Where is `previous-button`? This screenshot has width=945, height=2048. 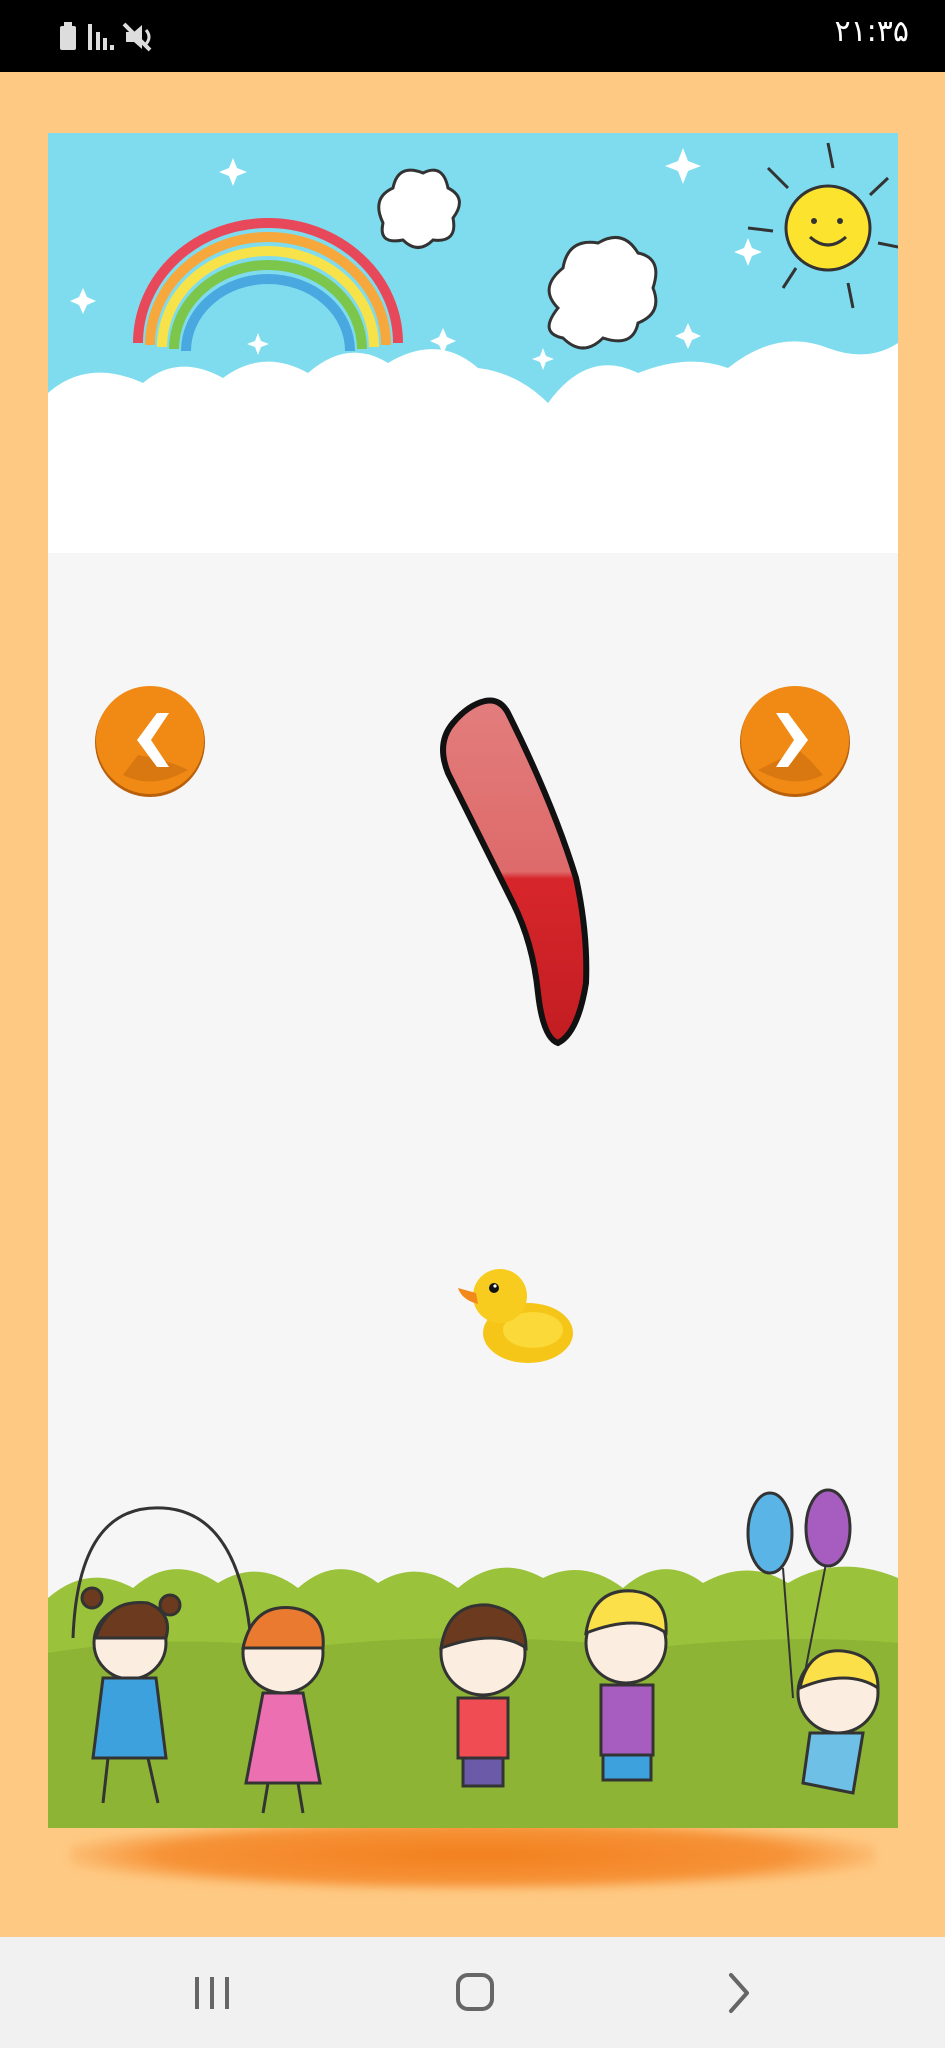 previous-button is located at coordinates (150, 742).